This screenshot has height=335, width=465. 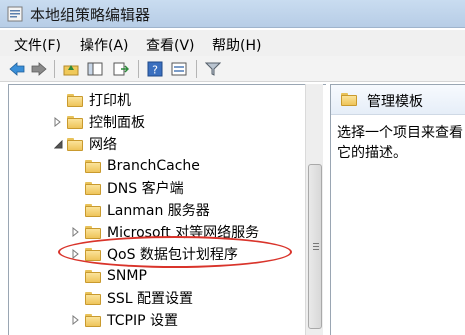 I want to click on menu-file: 文件(F), so click(x=37, y=45).